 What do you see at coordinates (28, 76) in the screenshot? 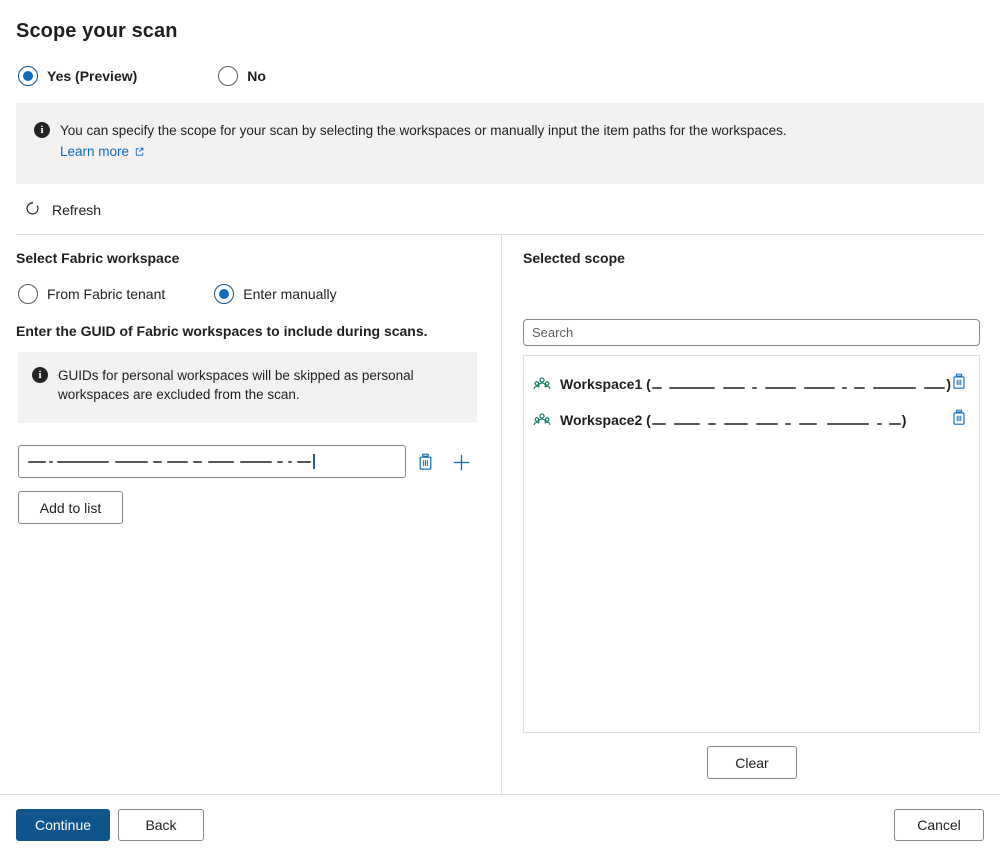
I see `radio-dot-yes` at bounding box center [28, 76].